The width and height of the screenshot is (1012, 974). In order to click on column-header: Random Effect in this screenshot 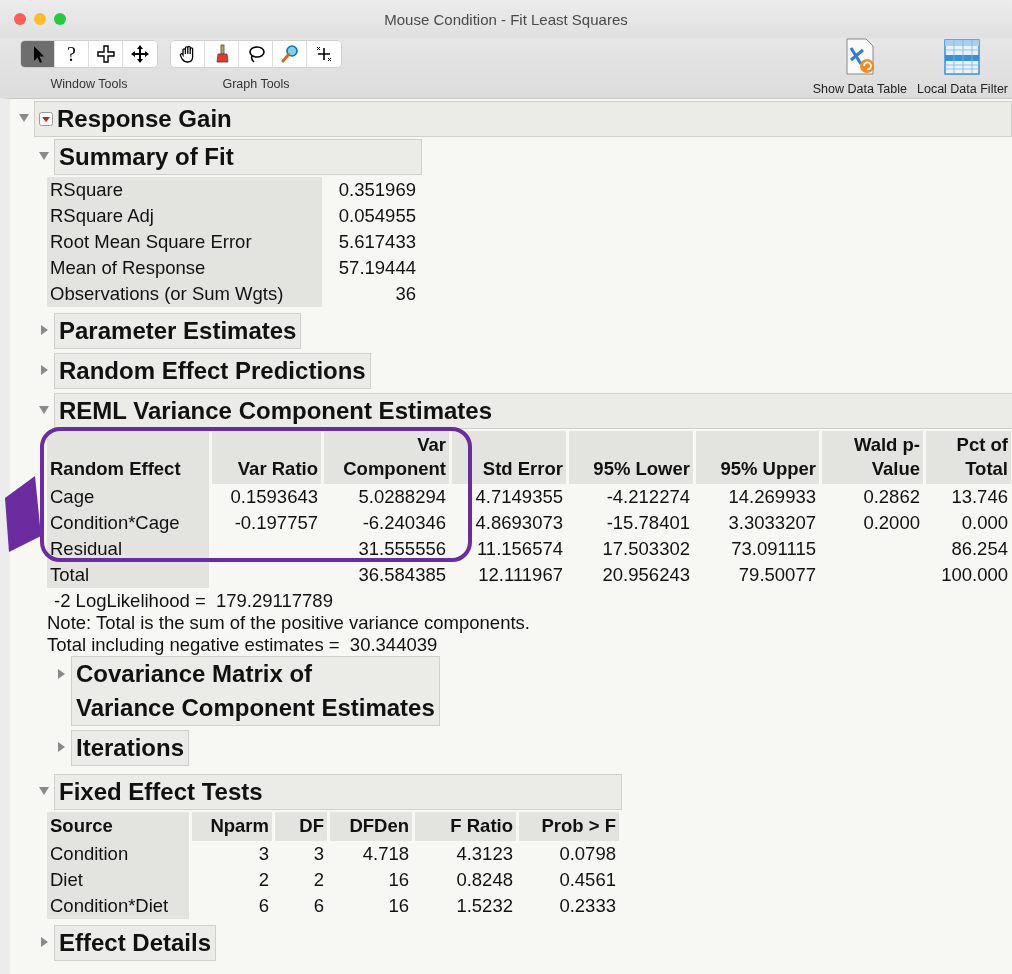, I will do `click(129, 457)`.